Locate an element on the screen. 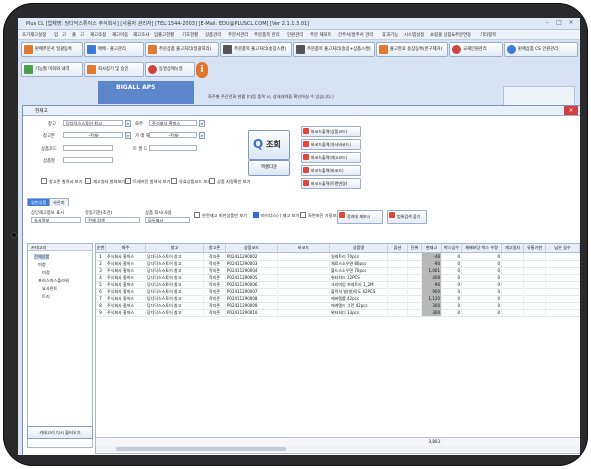  menu-item: 출 is located at coordinates (74, 35).